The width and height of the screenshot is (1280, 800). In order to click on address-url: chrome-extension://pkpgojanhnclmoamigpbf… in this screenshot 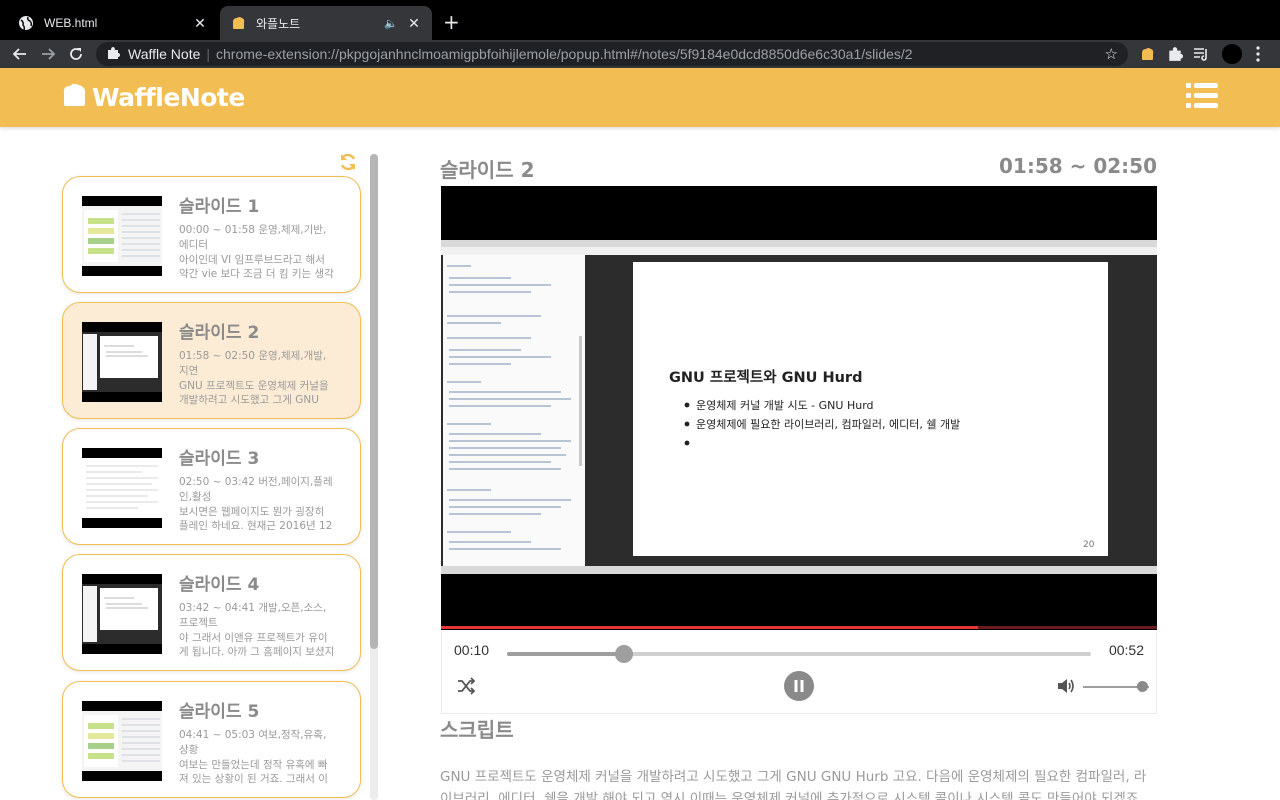, I will do `click(564, 54)`.